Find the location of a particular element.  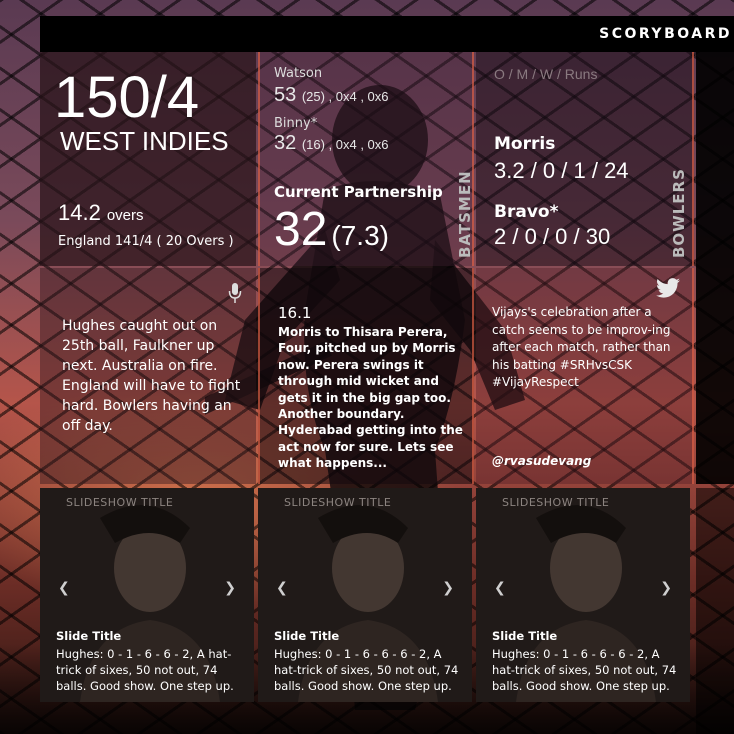

overs-count: 14.2 overs is located at coordinates (101, 213).